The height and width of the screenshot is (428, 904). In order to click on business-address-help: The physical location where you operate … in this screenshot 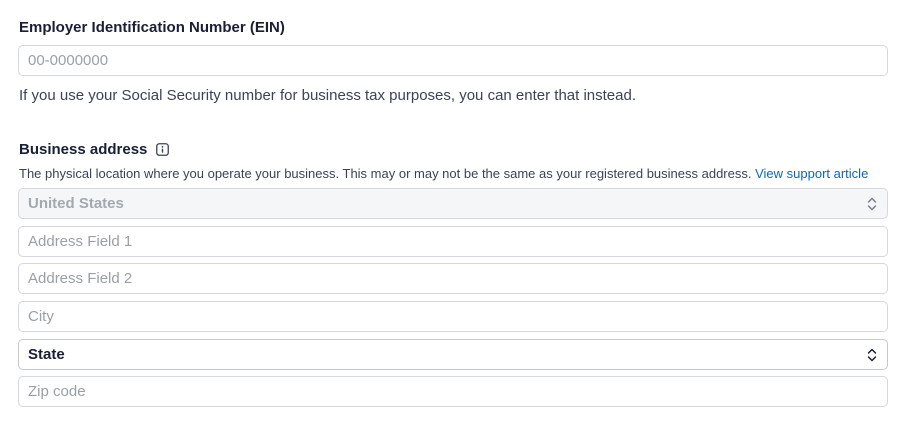, I will do `click(443, 173)`.